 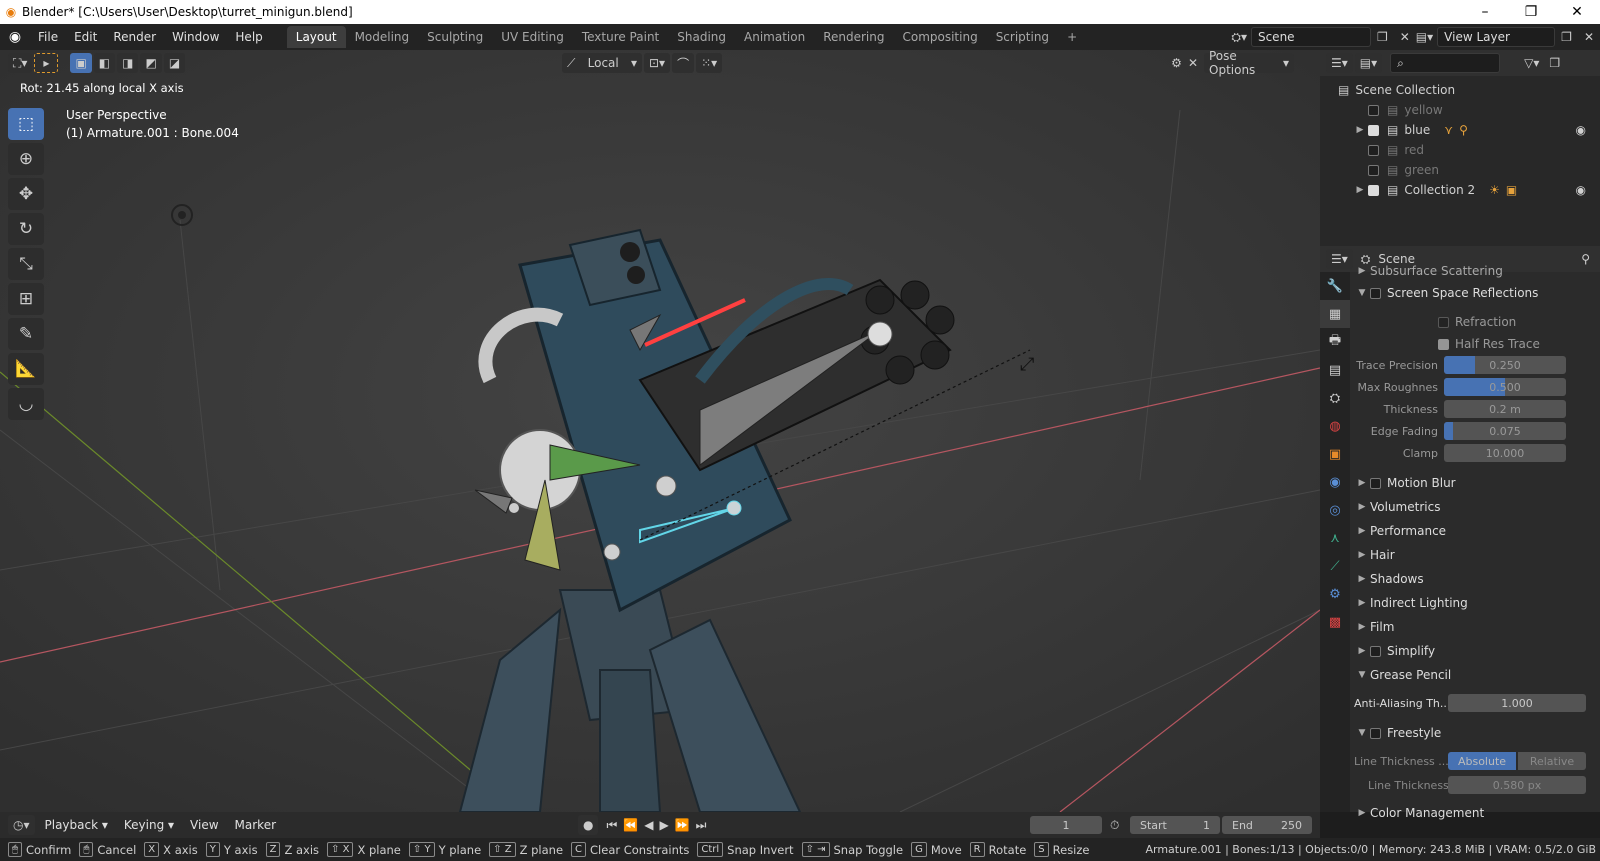 I want to click on transform-orientation-dropdown: ⟋ Local ▾, so click(x=602, y=63).